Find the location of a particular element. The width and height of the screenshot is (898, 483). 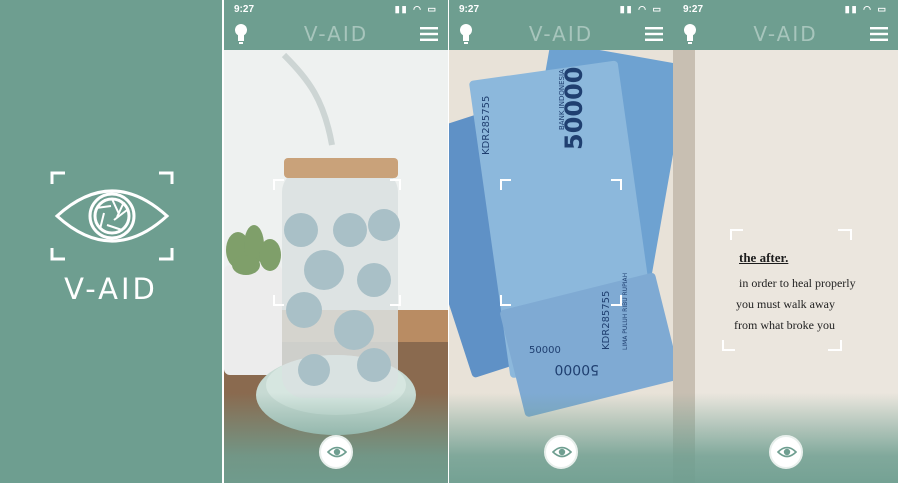

banknote-bank: BANK INDONESIA is located at coordinates (562, 99).